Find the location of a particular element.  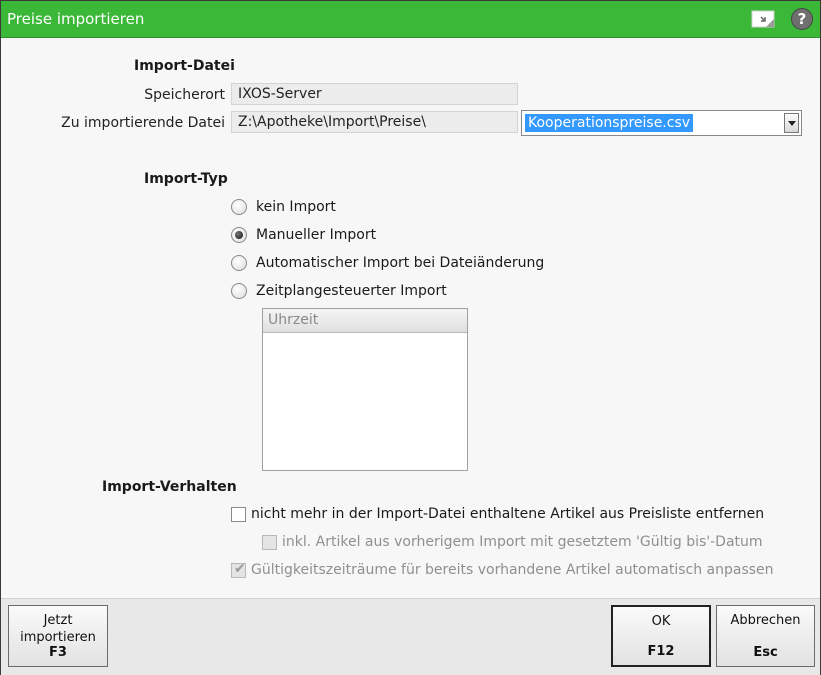

radio-label: Automatischer Import bei Dateiänderung is located at coordinates (400, 263).